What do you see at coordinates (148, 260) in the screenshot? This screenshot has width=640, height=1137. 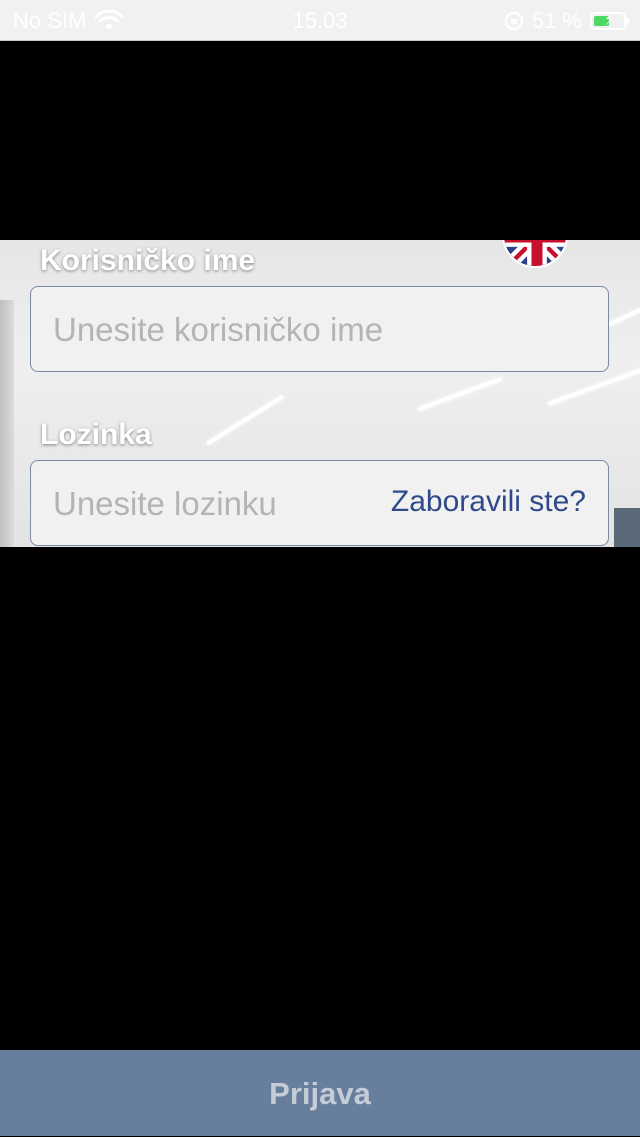 I see `username-label: Korisničko ime` at bounding box center [148, 260].